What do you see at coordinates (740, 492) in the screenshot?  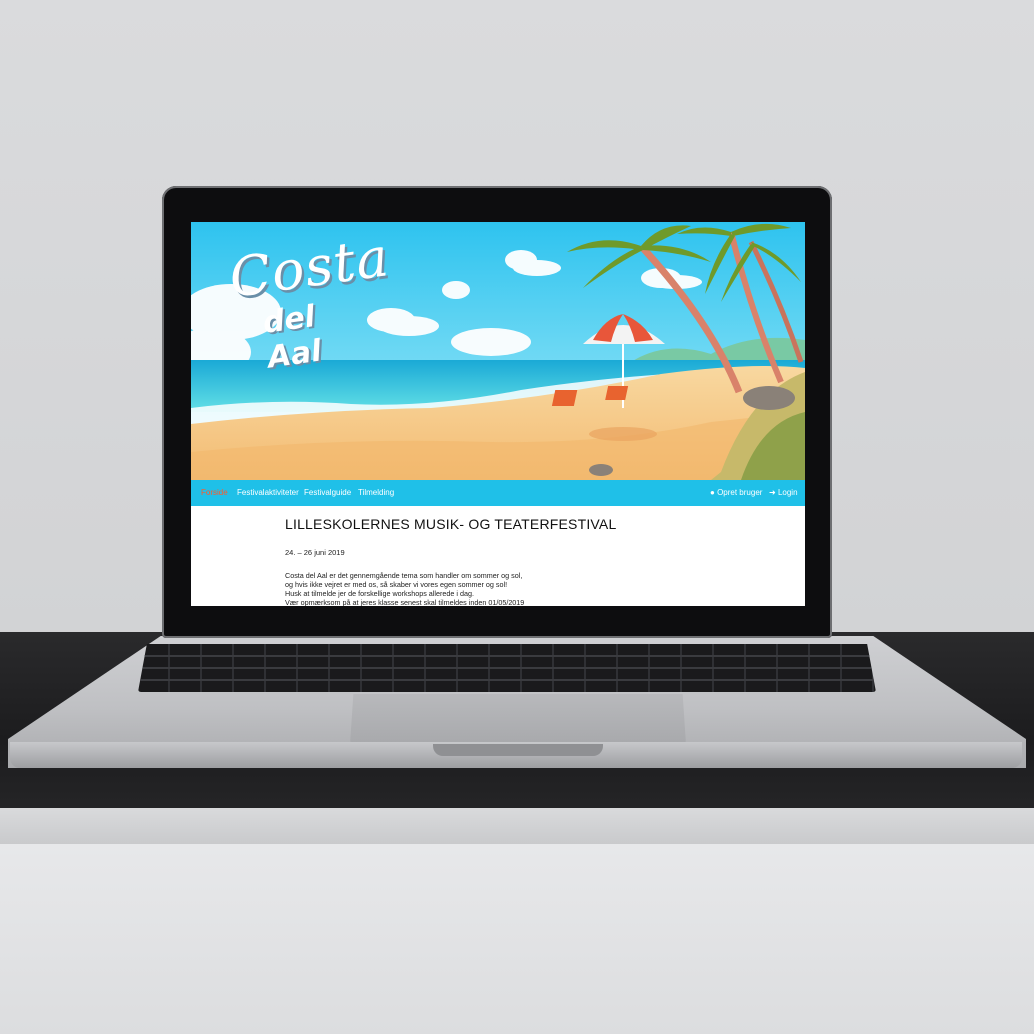 I see `opret-bruger-label: Opret bruger` at bounding box center [740, 492].